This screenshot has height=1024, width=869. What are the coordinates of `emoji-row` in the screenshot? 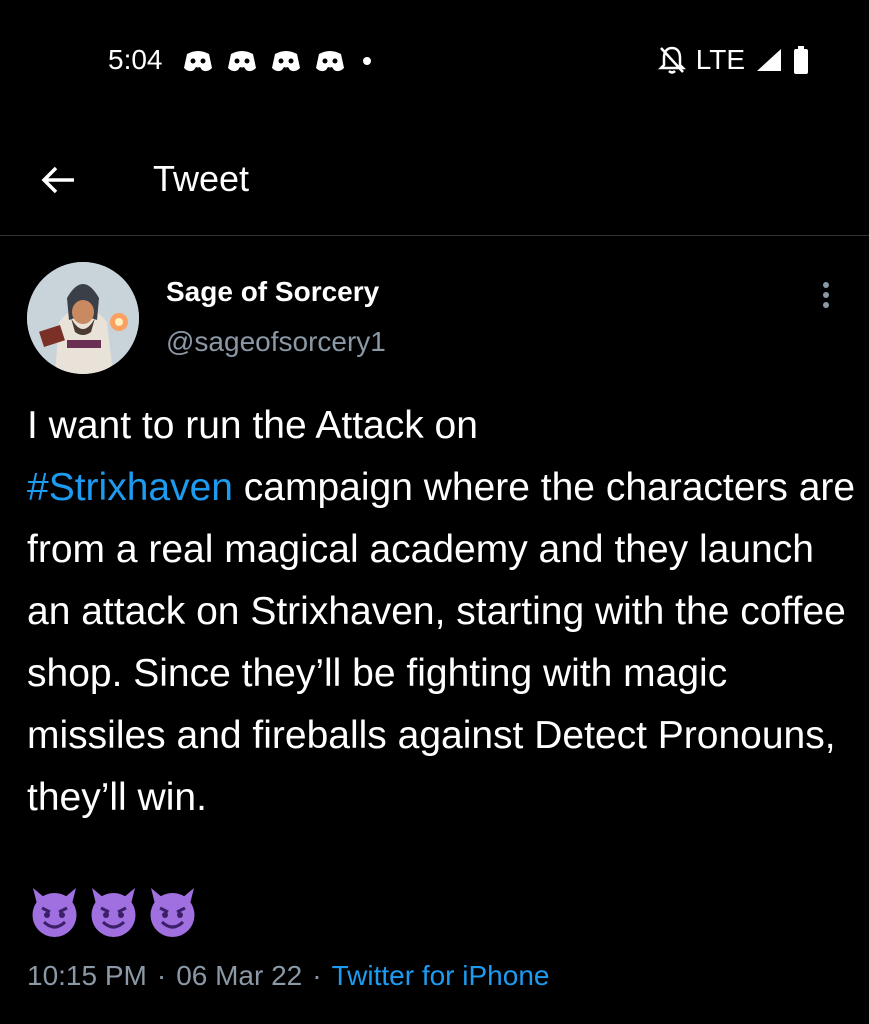 It's located at (113, 911).